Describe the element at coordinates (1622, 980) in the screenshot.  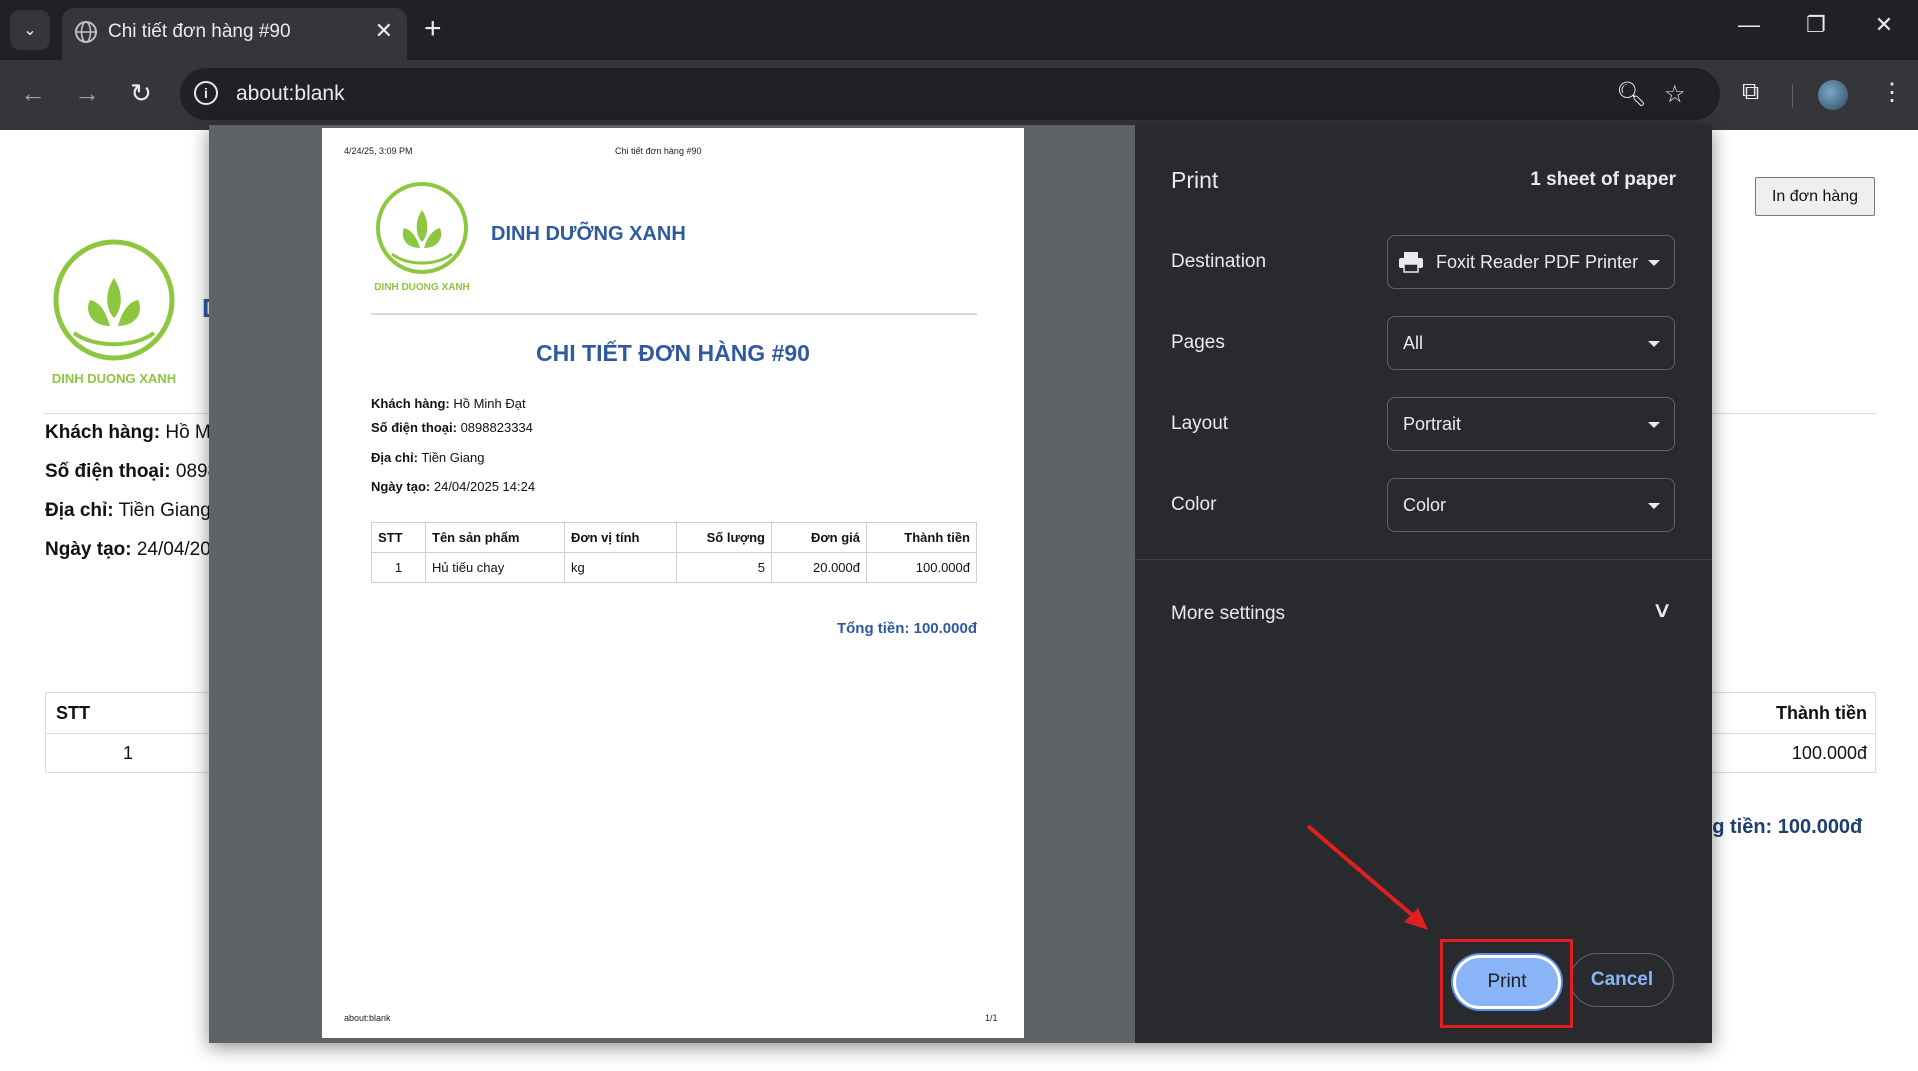
I see `cancel-button: Cancel` at that location.